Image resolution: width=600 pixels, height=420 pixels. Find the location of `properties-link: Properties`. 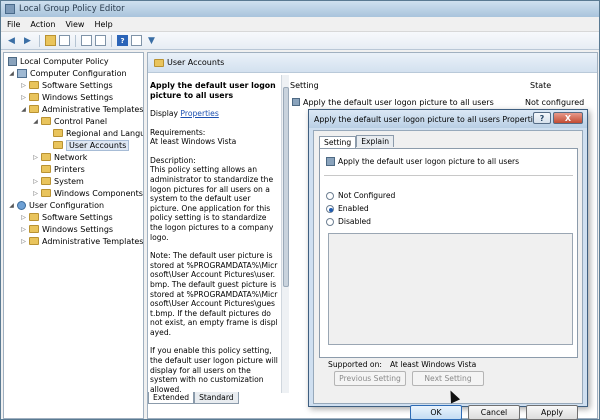

properties-link: Properties is located at coordinates (199, 113).